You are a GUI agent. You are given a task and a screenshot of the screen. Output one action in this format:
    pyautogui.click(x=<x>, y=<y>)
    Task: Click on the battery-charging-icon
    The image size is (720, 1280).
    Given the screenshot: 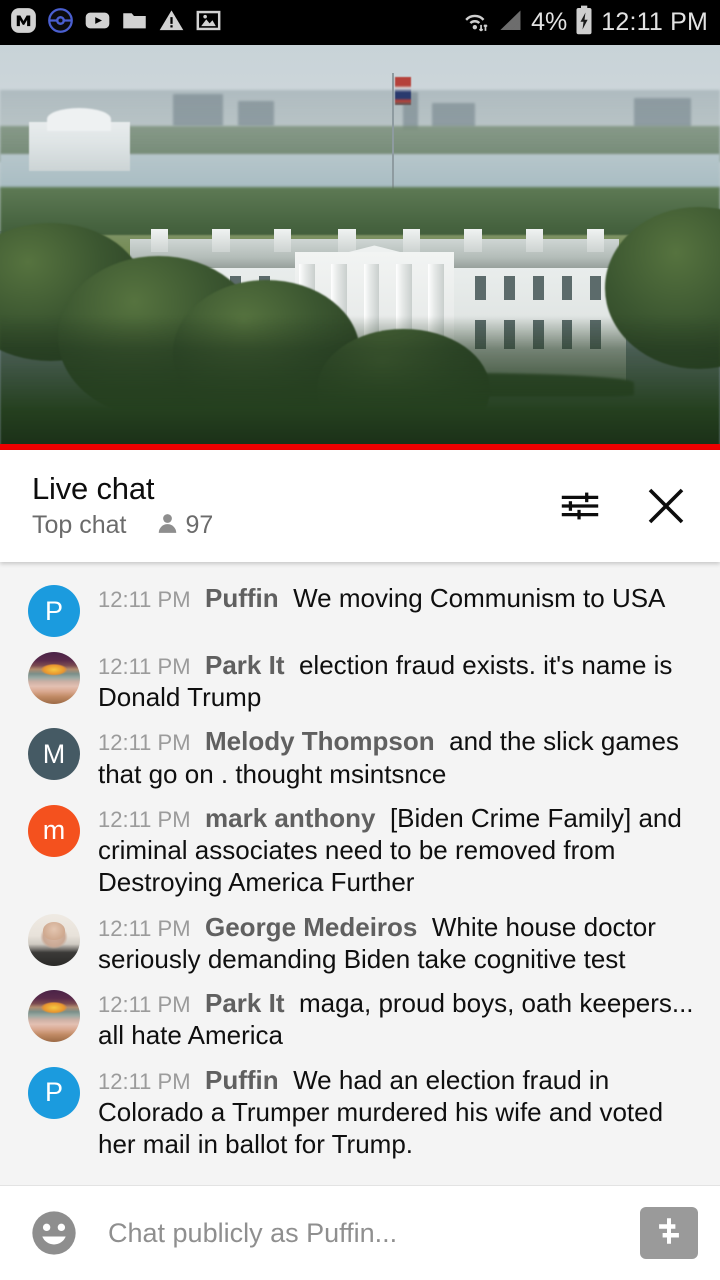 What is the action you would take?
    pyautogui.click(x=584, y=22)
    